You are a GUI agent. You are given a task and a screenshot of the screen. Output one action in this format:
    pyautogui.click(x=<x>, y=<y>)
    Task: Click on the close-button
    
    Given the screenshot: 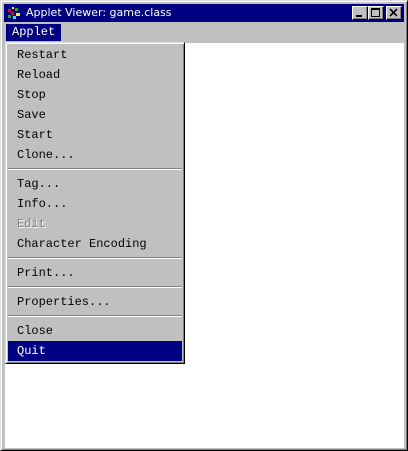 What is the action you would take?
    pyautogui.click(x=394, y=13)
    